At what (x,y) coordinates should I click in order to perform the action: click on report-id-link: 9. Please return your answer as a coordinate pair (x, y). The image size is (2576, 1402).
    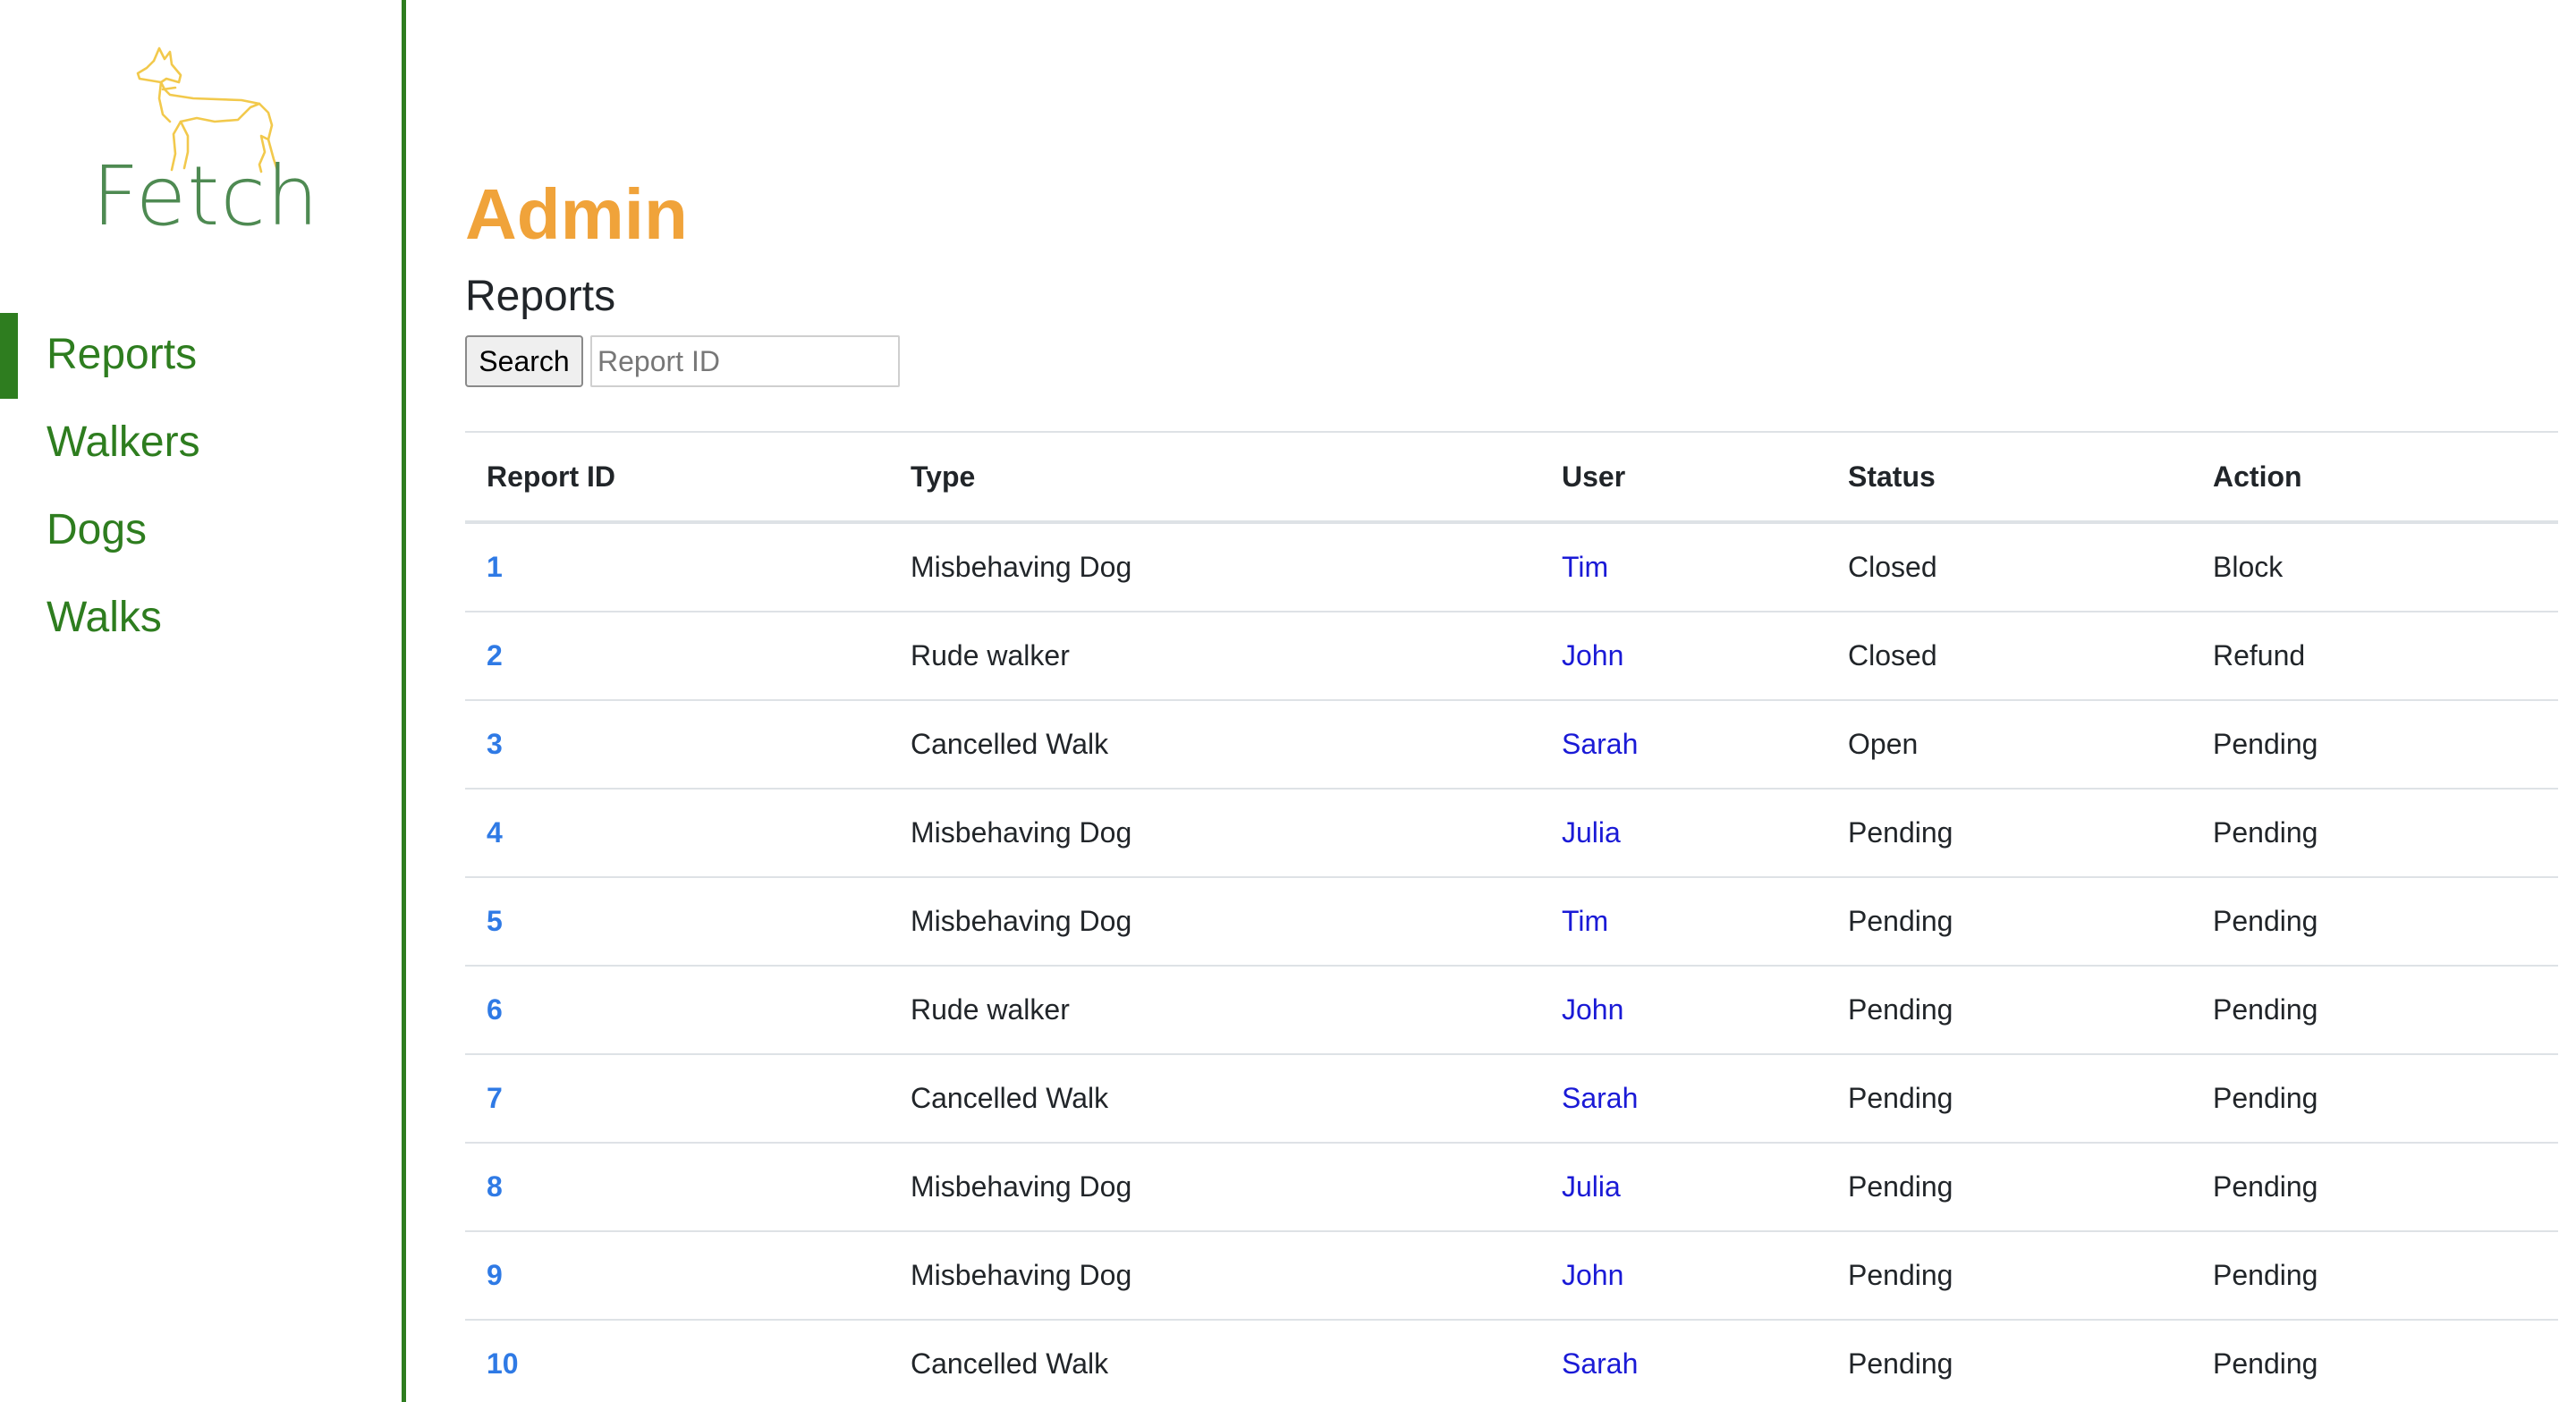
    Looking at the image, I should click on (495, 1275).